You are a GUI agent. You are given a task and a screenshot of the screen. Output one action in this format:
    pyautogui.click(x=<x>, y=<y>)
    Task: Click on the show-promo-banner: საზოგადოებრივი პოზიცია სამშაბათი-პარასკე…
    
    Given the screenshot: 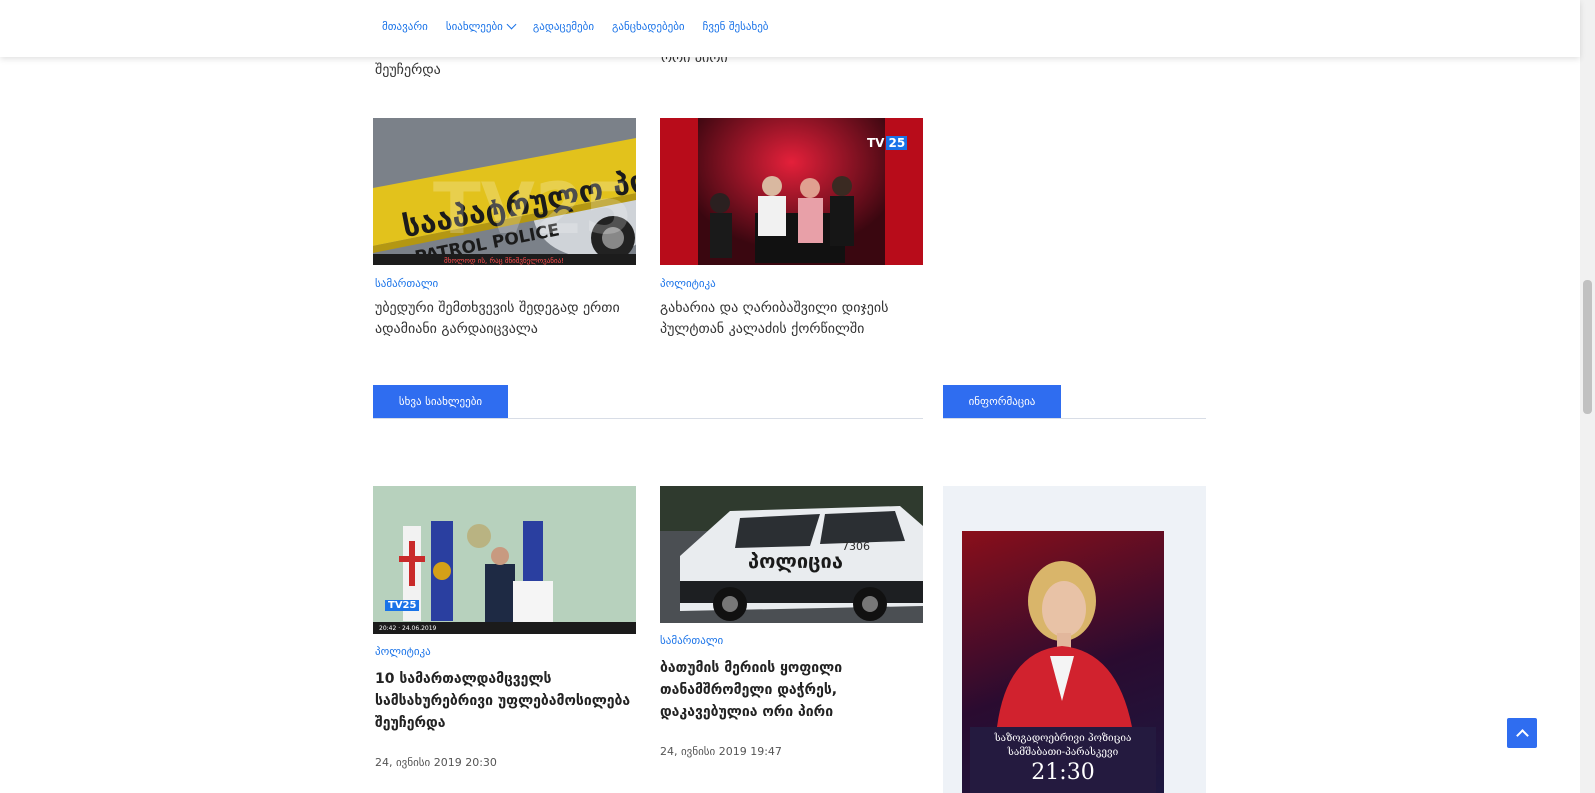 What is the action you would take?
    pyautogui.click(x=1063, y=662)
    